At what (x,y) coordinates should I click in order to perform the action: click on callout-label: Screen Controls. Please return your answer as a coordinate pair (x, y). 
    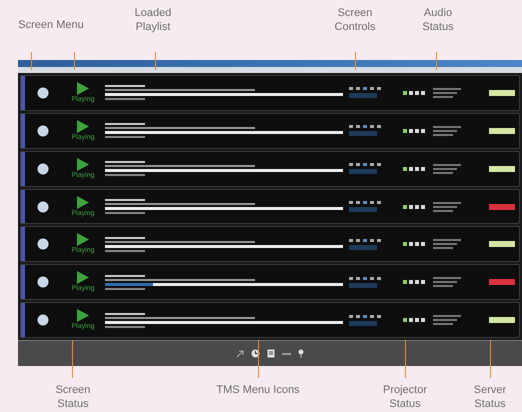
    Looking at the image, I should click on (355, 20).